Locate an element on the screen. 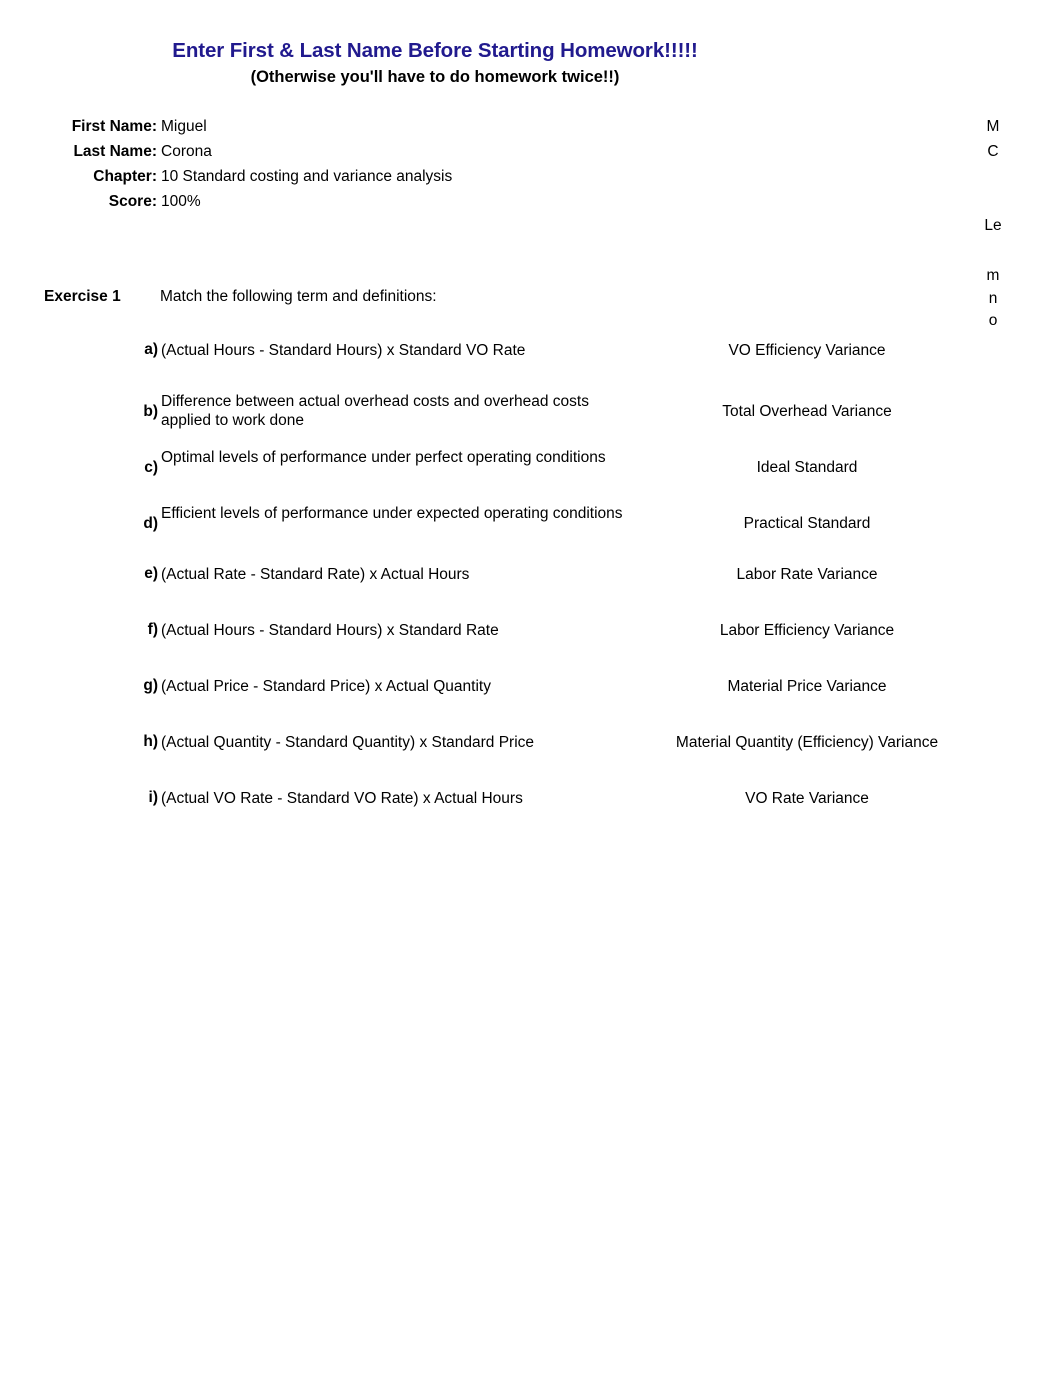 The height and width of the screenshot is (1377, 1062). match-row-marker: h) is located at coordinates (150, 741).